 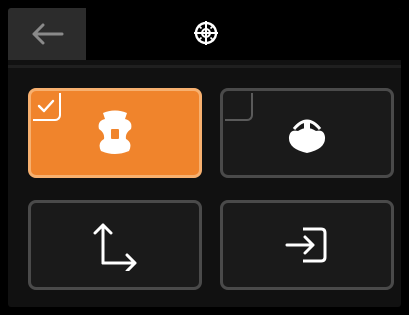 I want to click on selected-checkbox, so click(x=47, y=107).